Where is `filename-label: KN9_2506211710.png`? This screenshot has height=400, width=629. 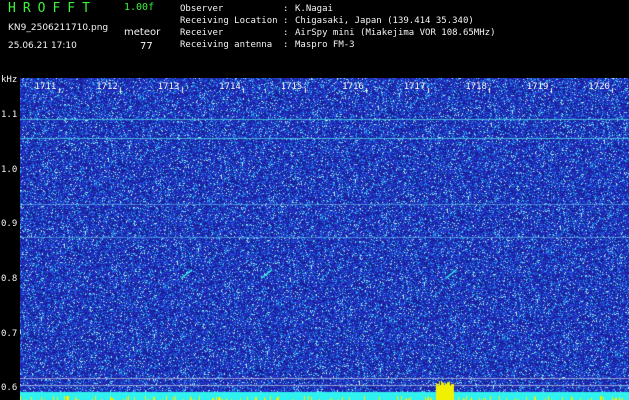 filename-label: KN9_2506211710.png is located at coordinates (58, 28).